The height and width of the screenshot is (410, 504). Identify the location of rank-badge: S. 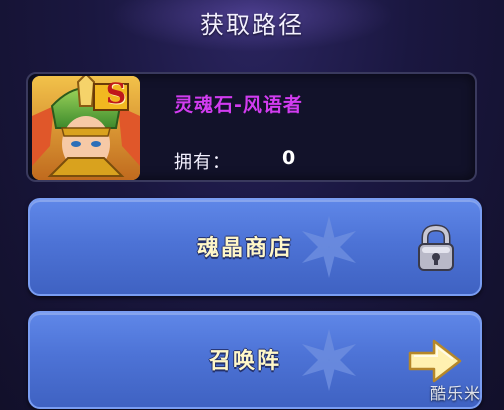
(116, 93).